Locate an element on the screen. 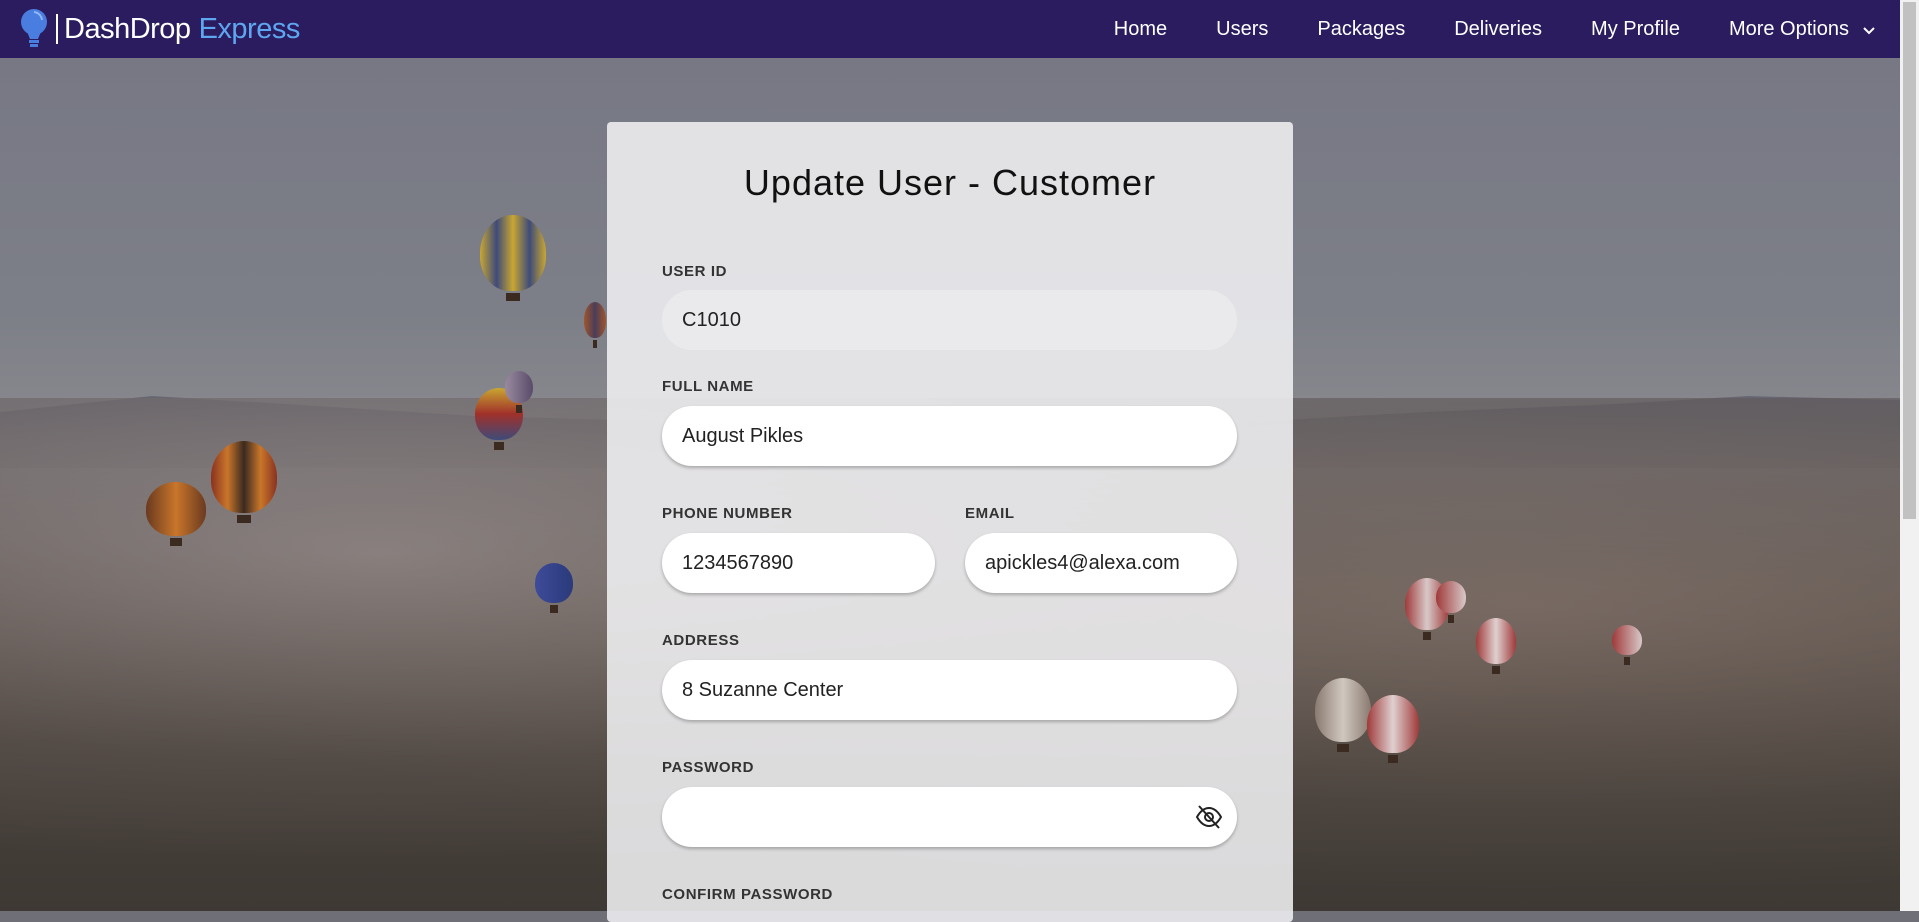 Image resolution: width=1919 pixels, height=922 pixels. brand-accent: Express is located at coordinates (249, 28).